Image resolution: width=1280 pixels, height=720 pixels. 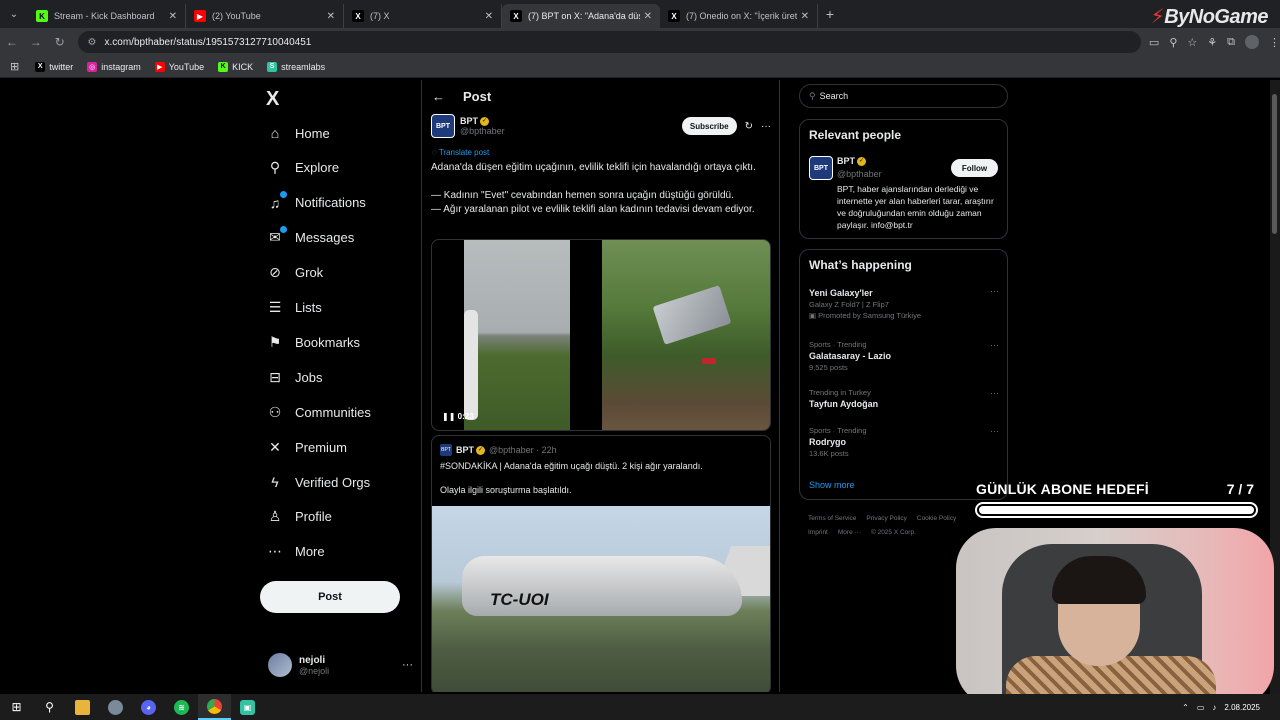 I want to click on relevant-name: BPT, so click(x=846, y=161).